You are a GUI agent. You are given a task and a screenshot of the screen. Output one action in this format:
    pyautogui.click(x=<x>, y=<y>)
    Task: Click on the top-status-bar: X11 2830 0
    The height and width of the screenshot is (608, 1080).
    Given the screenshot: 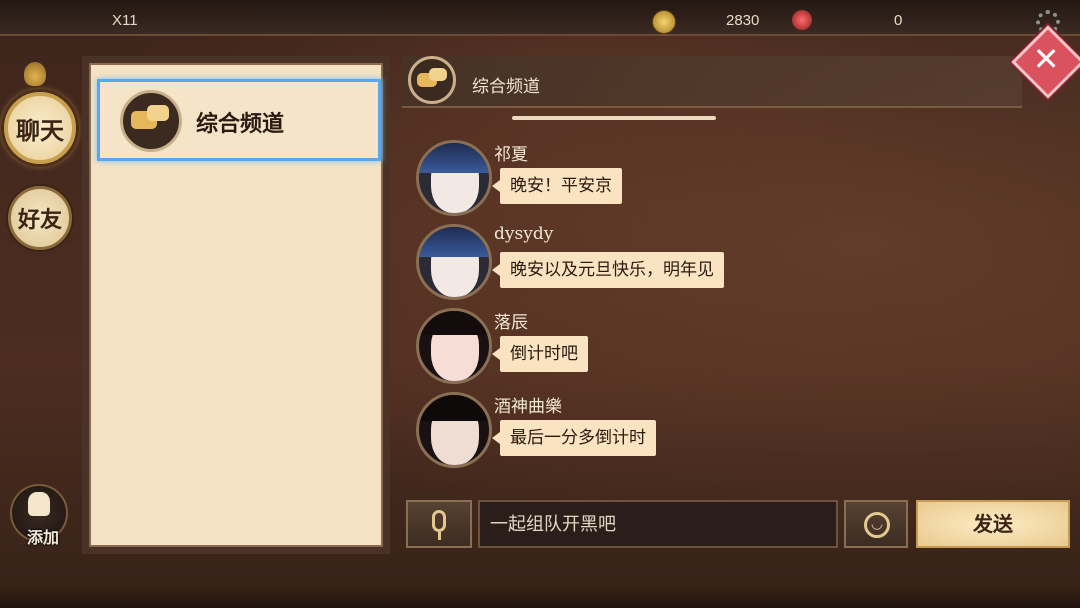 What is the action you would take?
    pyautogui.click(x=540, y=17)
    